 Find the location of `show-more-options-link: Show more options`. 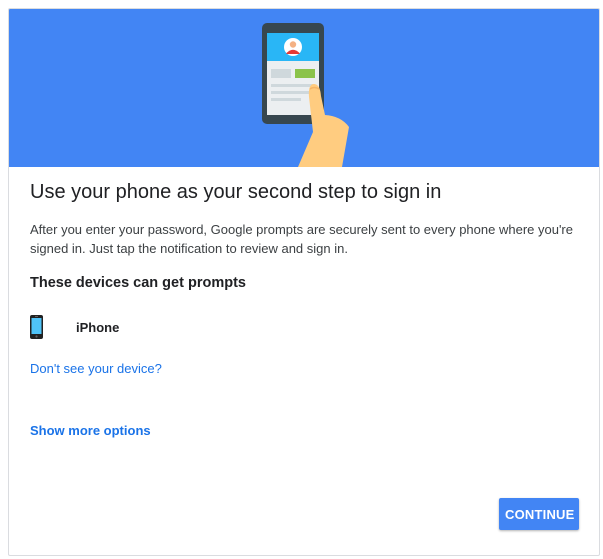

show-more-options-link: Show more options is located at coordinates (90, 430).